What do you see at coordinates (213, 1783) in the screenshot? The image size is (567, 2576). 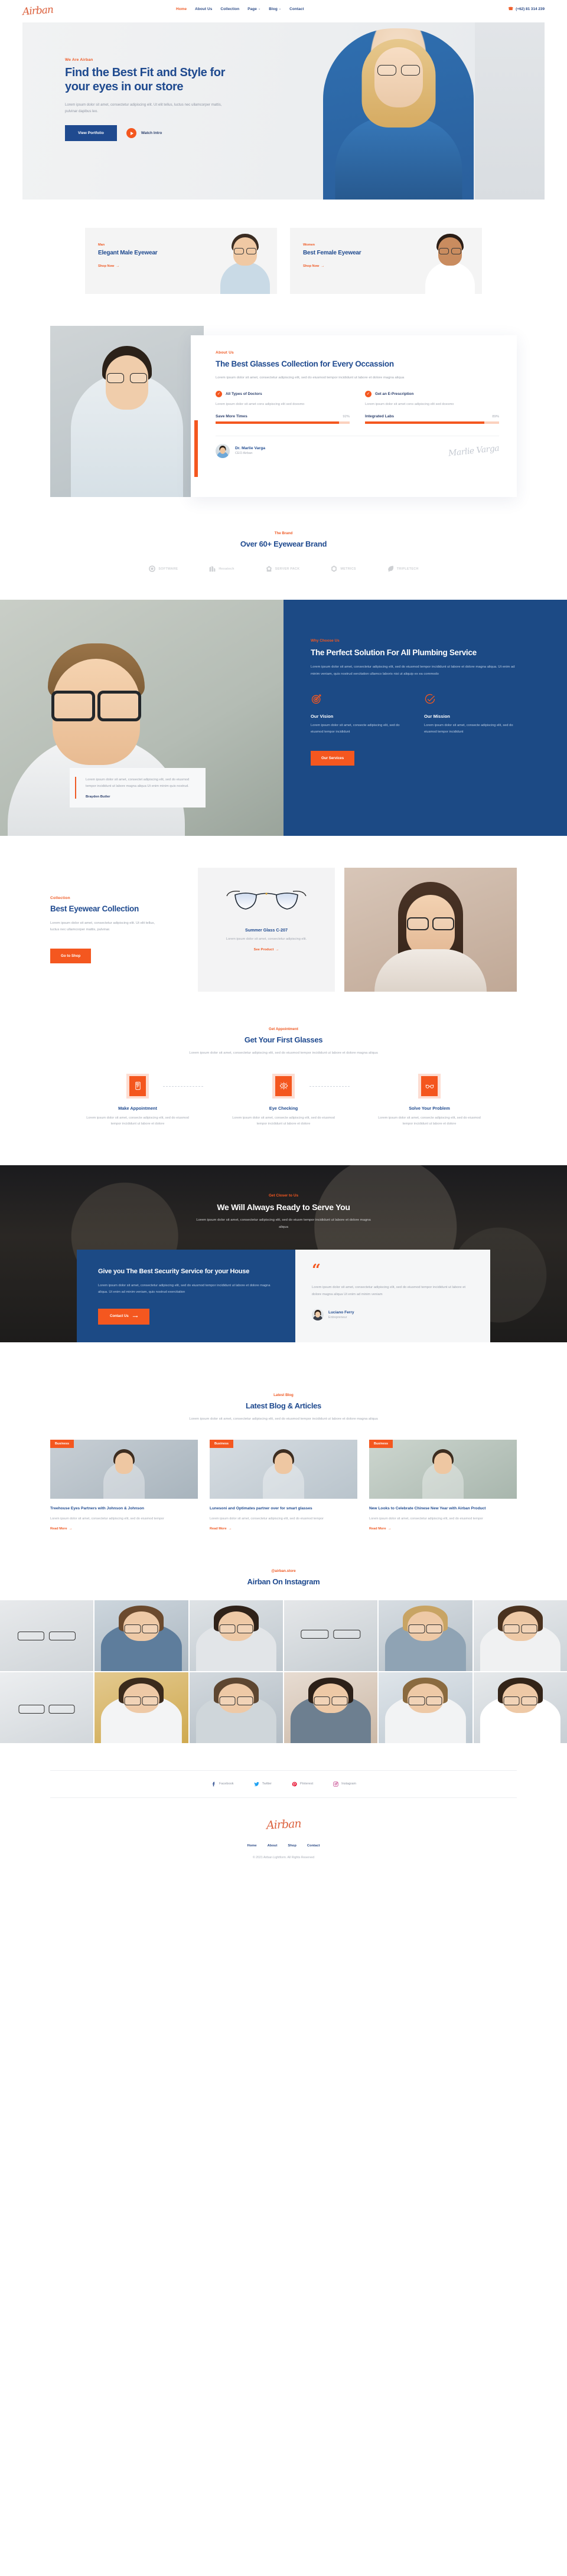 I see `facebook-icon` at bounding box center [213, 1783].